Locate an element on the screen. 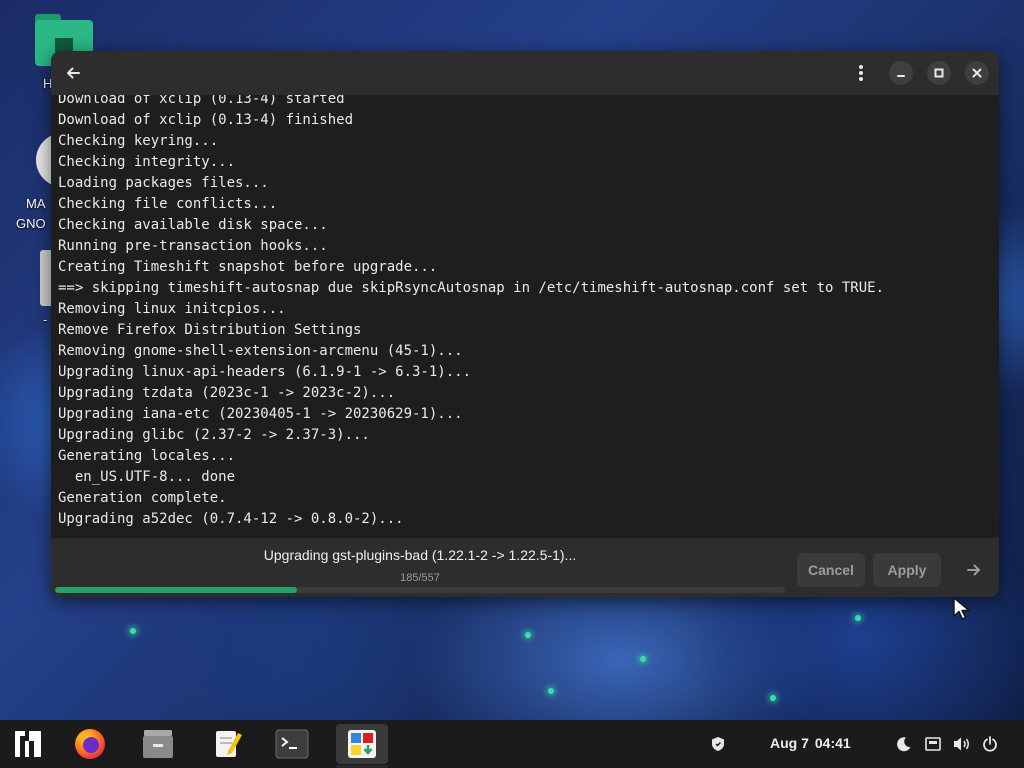 Image resolution: width=1024 pixels, height=768 pixels. files-button is located at coordinates (158, 744).